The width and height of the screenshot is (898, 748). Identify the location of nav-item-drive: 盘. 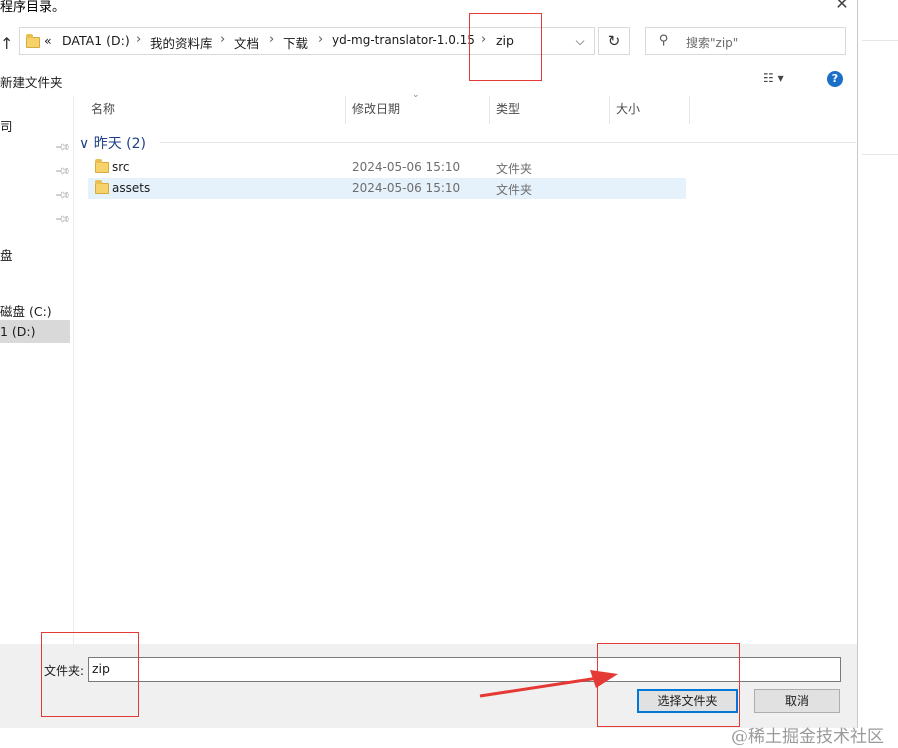
(6, 254).